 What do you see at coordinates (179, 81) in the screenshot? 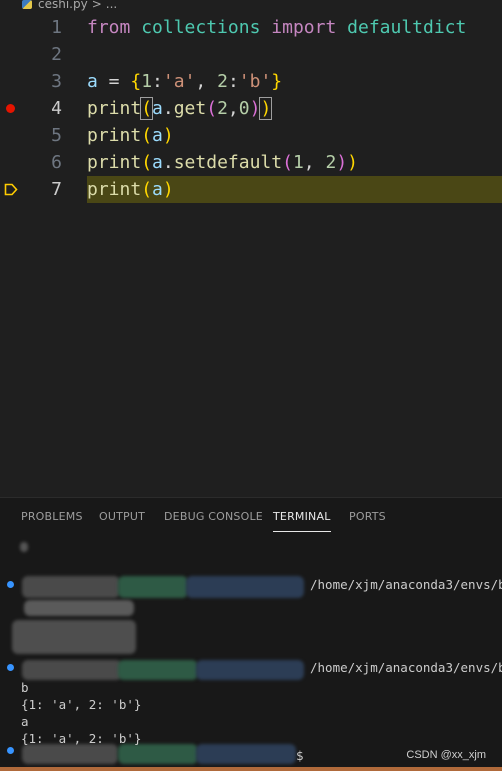
I see `code-token: 'a'` at bounding box center [179, 81].